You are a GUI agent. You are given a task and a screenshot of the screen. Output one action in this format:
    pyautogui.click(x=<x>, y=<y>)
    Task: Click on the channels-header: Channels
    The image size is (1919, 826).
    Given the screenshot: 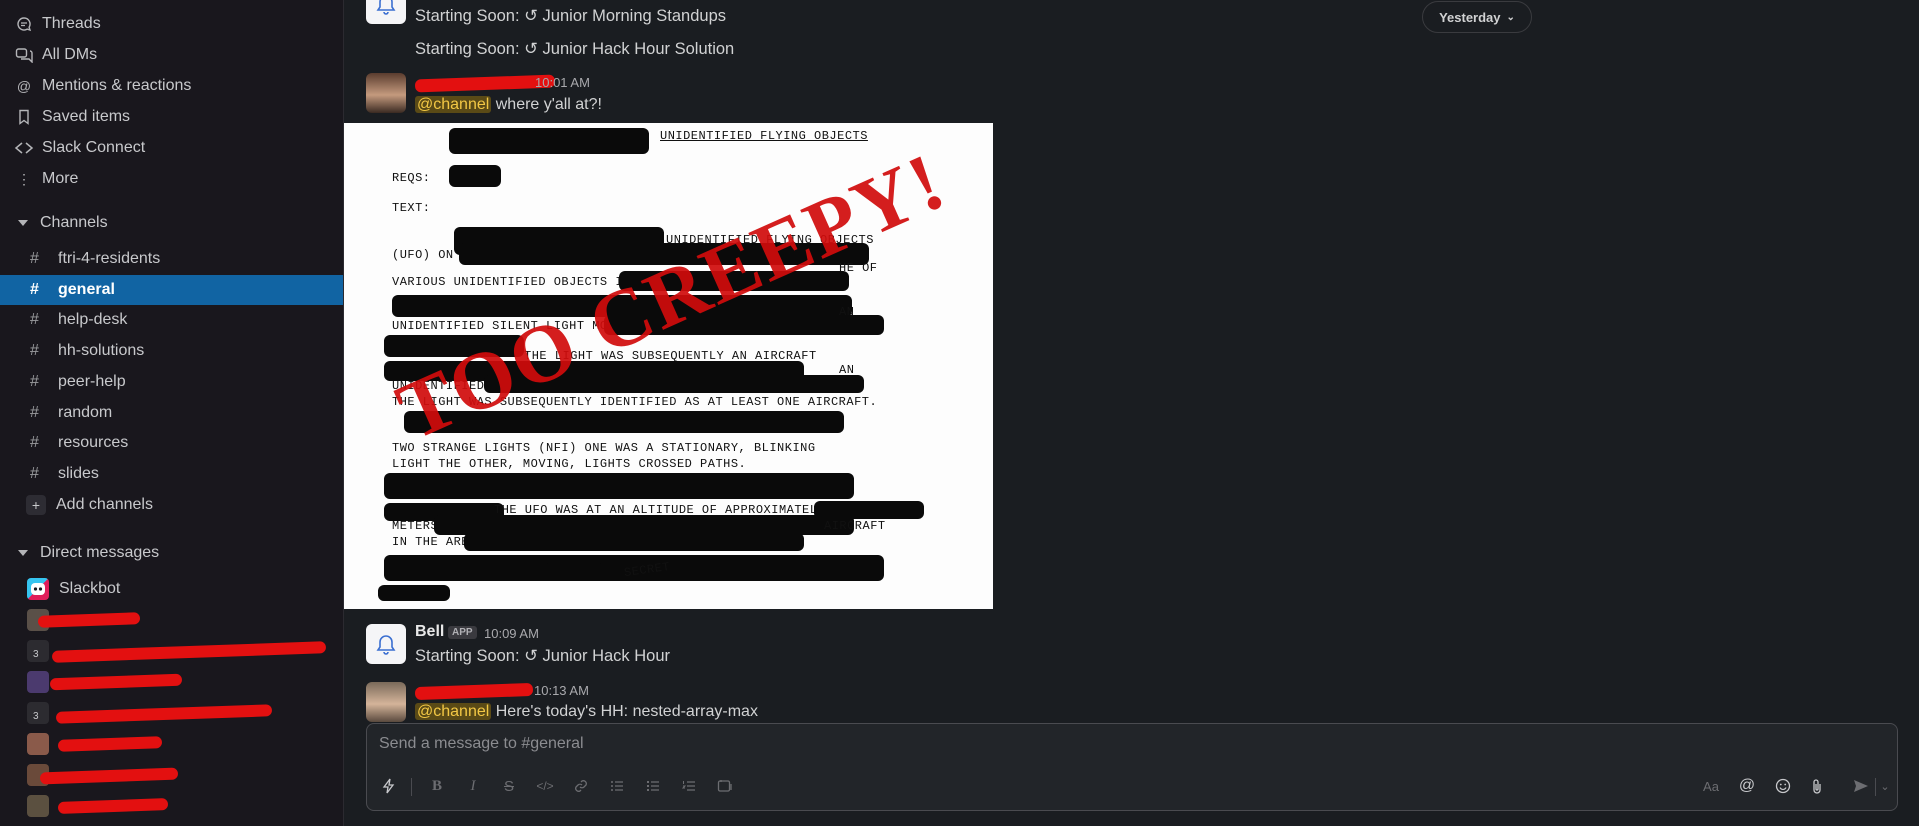 What is the action you would take?
    pyautogui.click(x=63, y=223)
    